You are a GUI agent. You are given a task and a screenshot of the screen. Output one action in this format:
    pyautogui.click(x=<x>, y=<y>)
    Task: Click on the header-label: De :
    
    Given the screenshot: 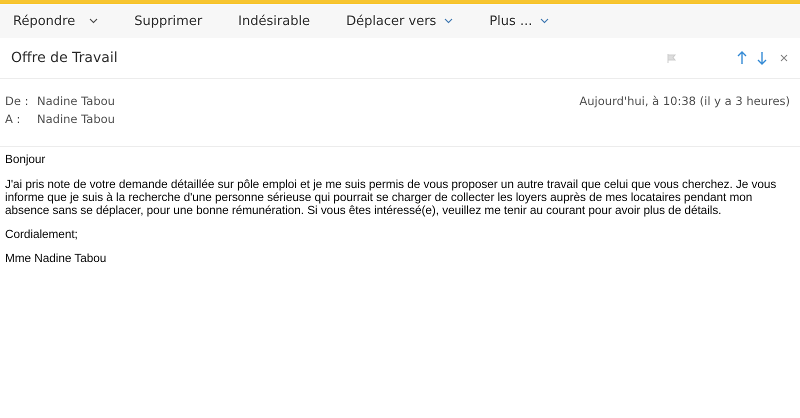 What is the action you would take?
    pyautogui.click(x=17, y=101)
    